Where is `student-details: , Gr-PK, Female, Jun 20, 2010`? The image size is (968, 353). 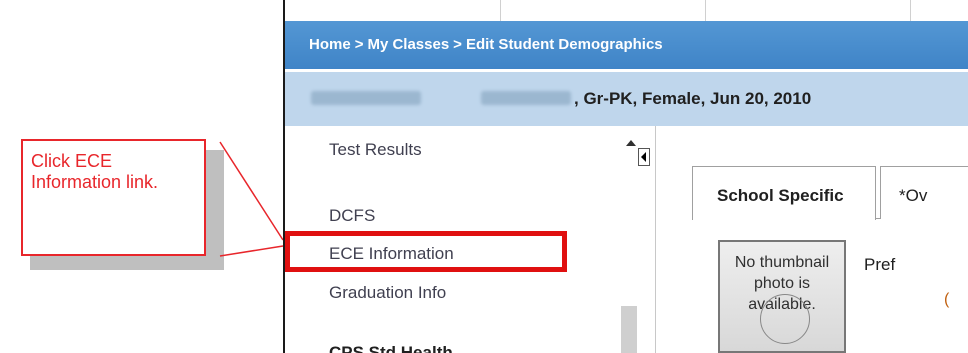
student-details: , Gr-PK, Female, Jun 20, 2010 is located at coordinates (693, 98).